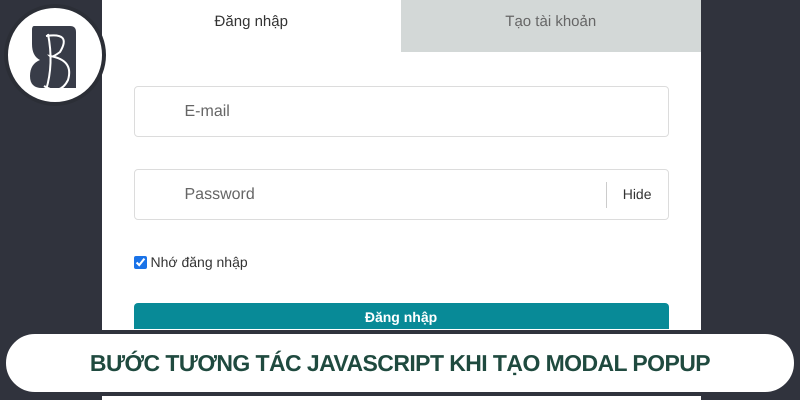 Image resolution: width=800 pixels, height=400 pixels. I want to click on login-button: Đăng nhập, so click(401, 316).